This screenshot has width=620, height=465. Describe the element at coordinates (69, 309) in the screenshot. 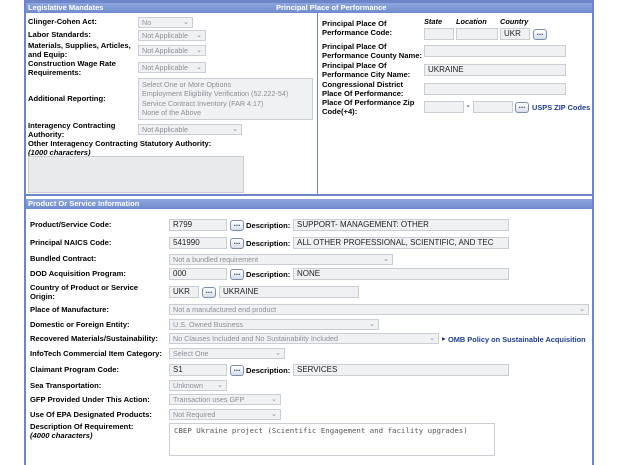

I see `manufacture-label: Place of Manufacture:` at that location.